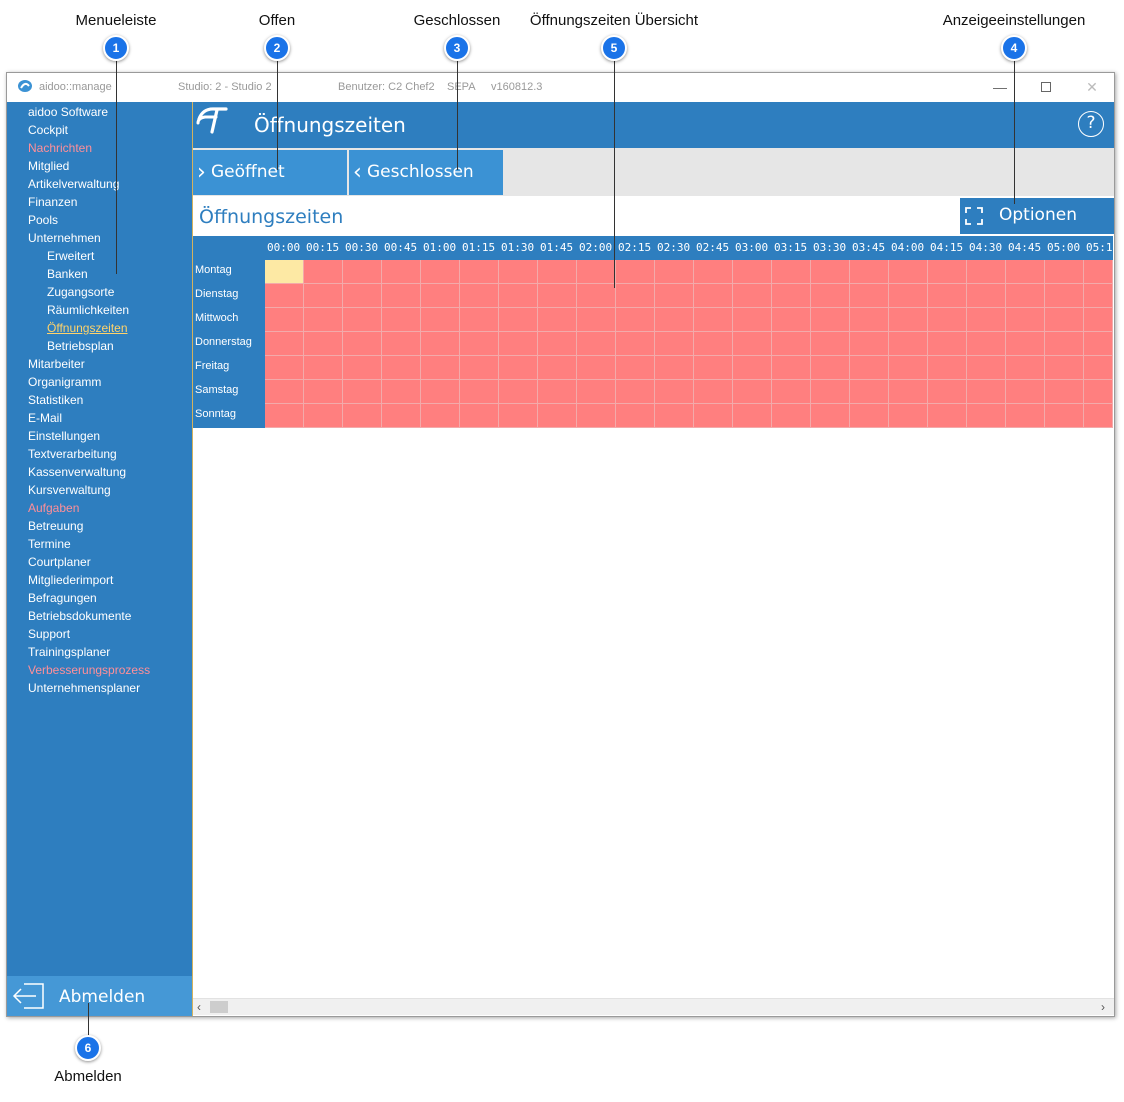  What do you see at coordinates (48, 166) in the screenshot?
I see `sidebar-item: Mitglied` at bounding box center [48, 166].